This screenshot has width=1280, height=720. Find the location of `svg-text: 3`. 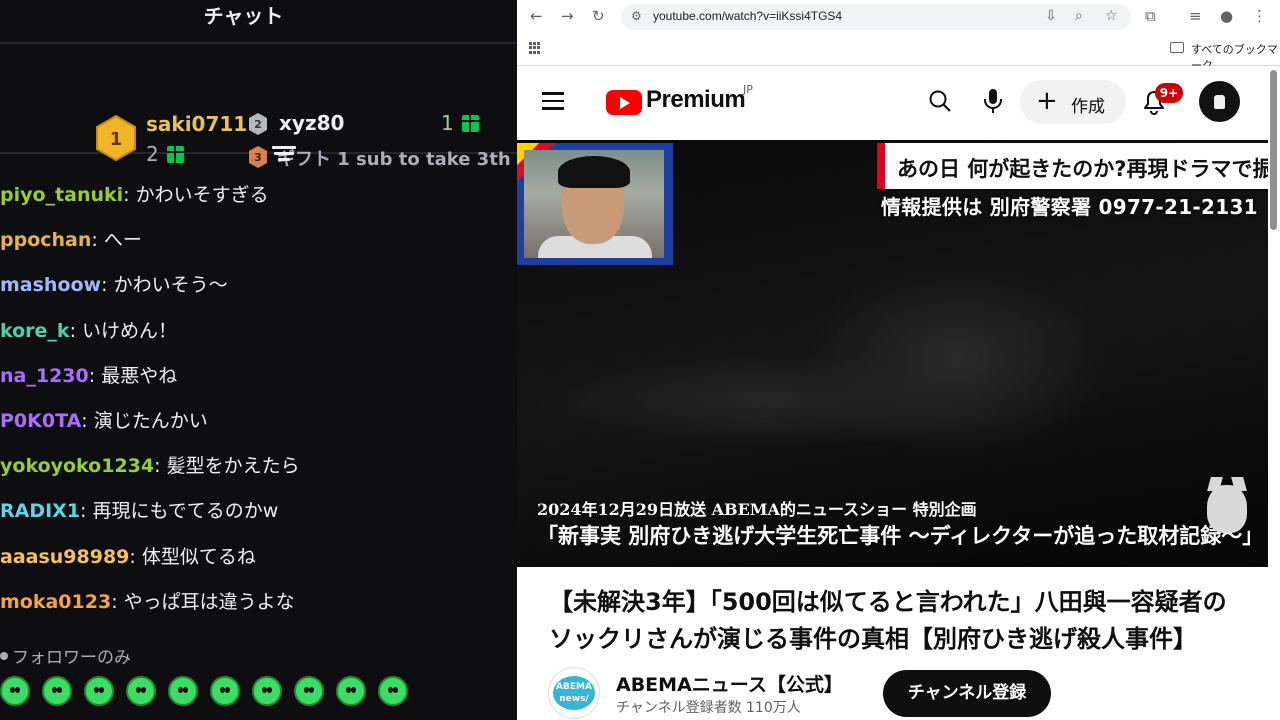

svg-text: 3 is located at coordinates (258, 157).